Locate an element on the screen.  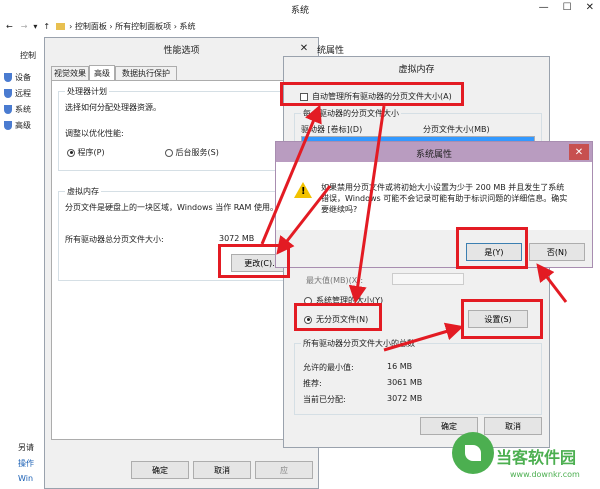
arrow-set-to-yes is located at coordinates (552, 283).